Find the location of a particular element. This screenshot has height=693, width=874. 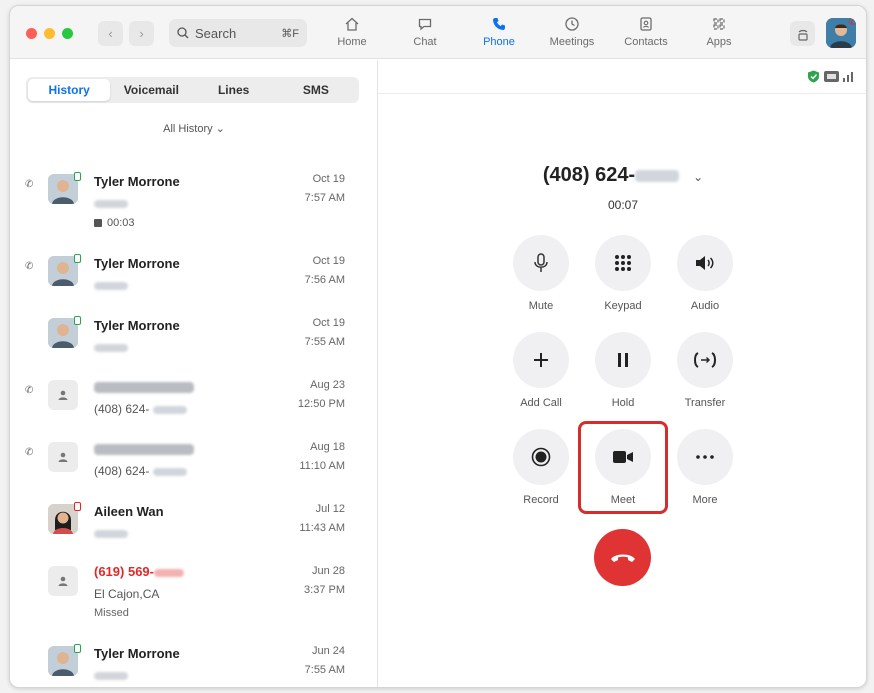

nav-chat: Chat is located at coordinates (425, 34).